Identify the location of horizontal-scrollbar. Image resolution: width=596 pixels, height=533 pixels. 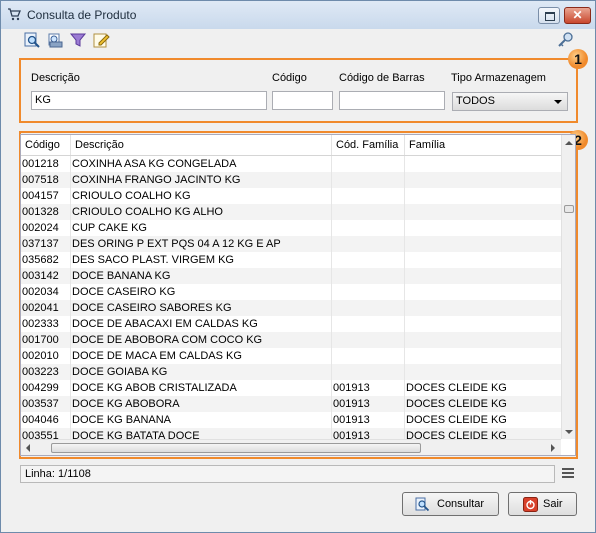
(291, 447).